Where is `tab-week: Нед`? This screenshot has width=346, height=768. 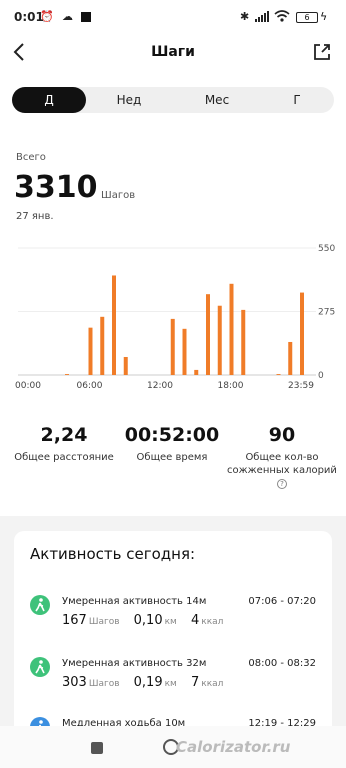
tab-week: Нед is located at coordinates (129, 100).